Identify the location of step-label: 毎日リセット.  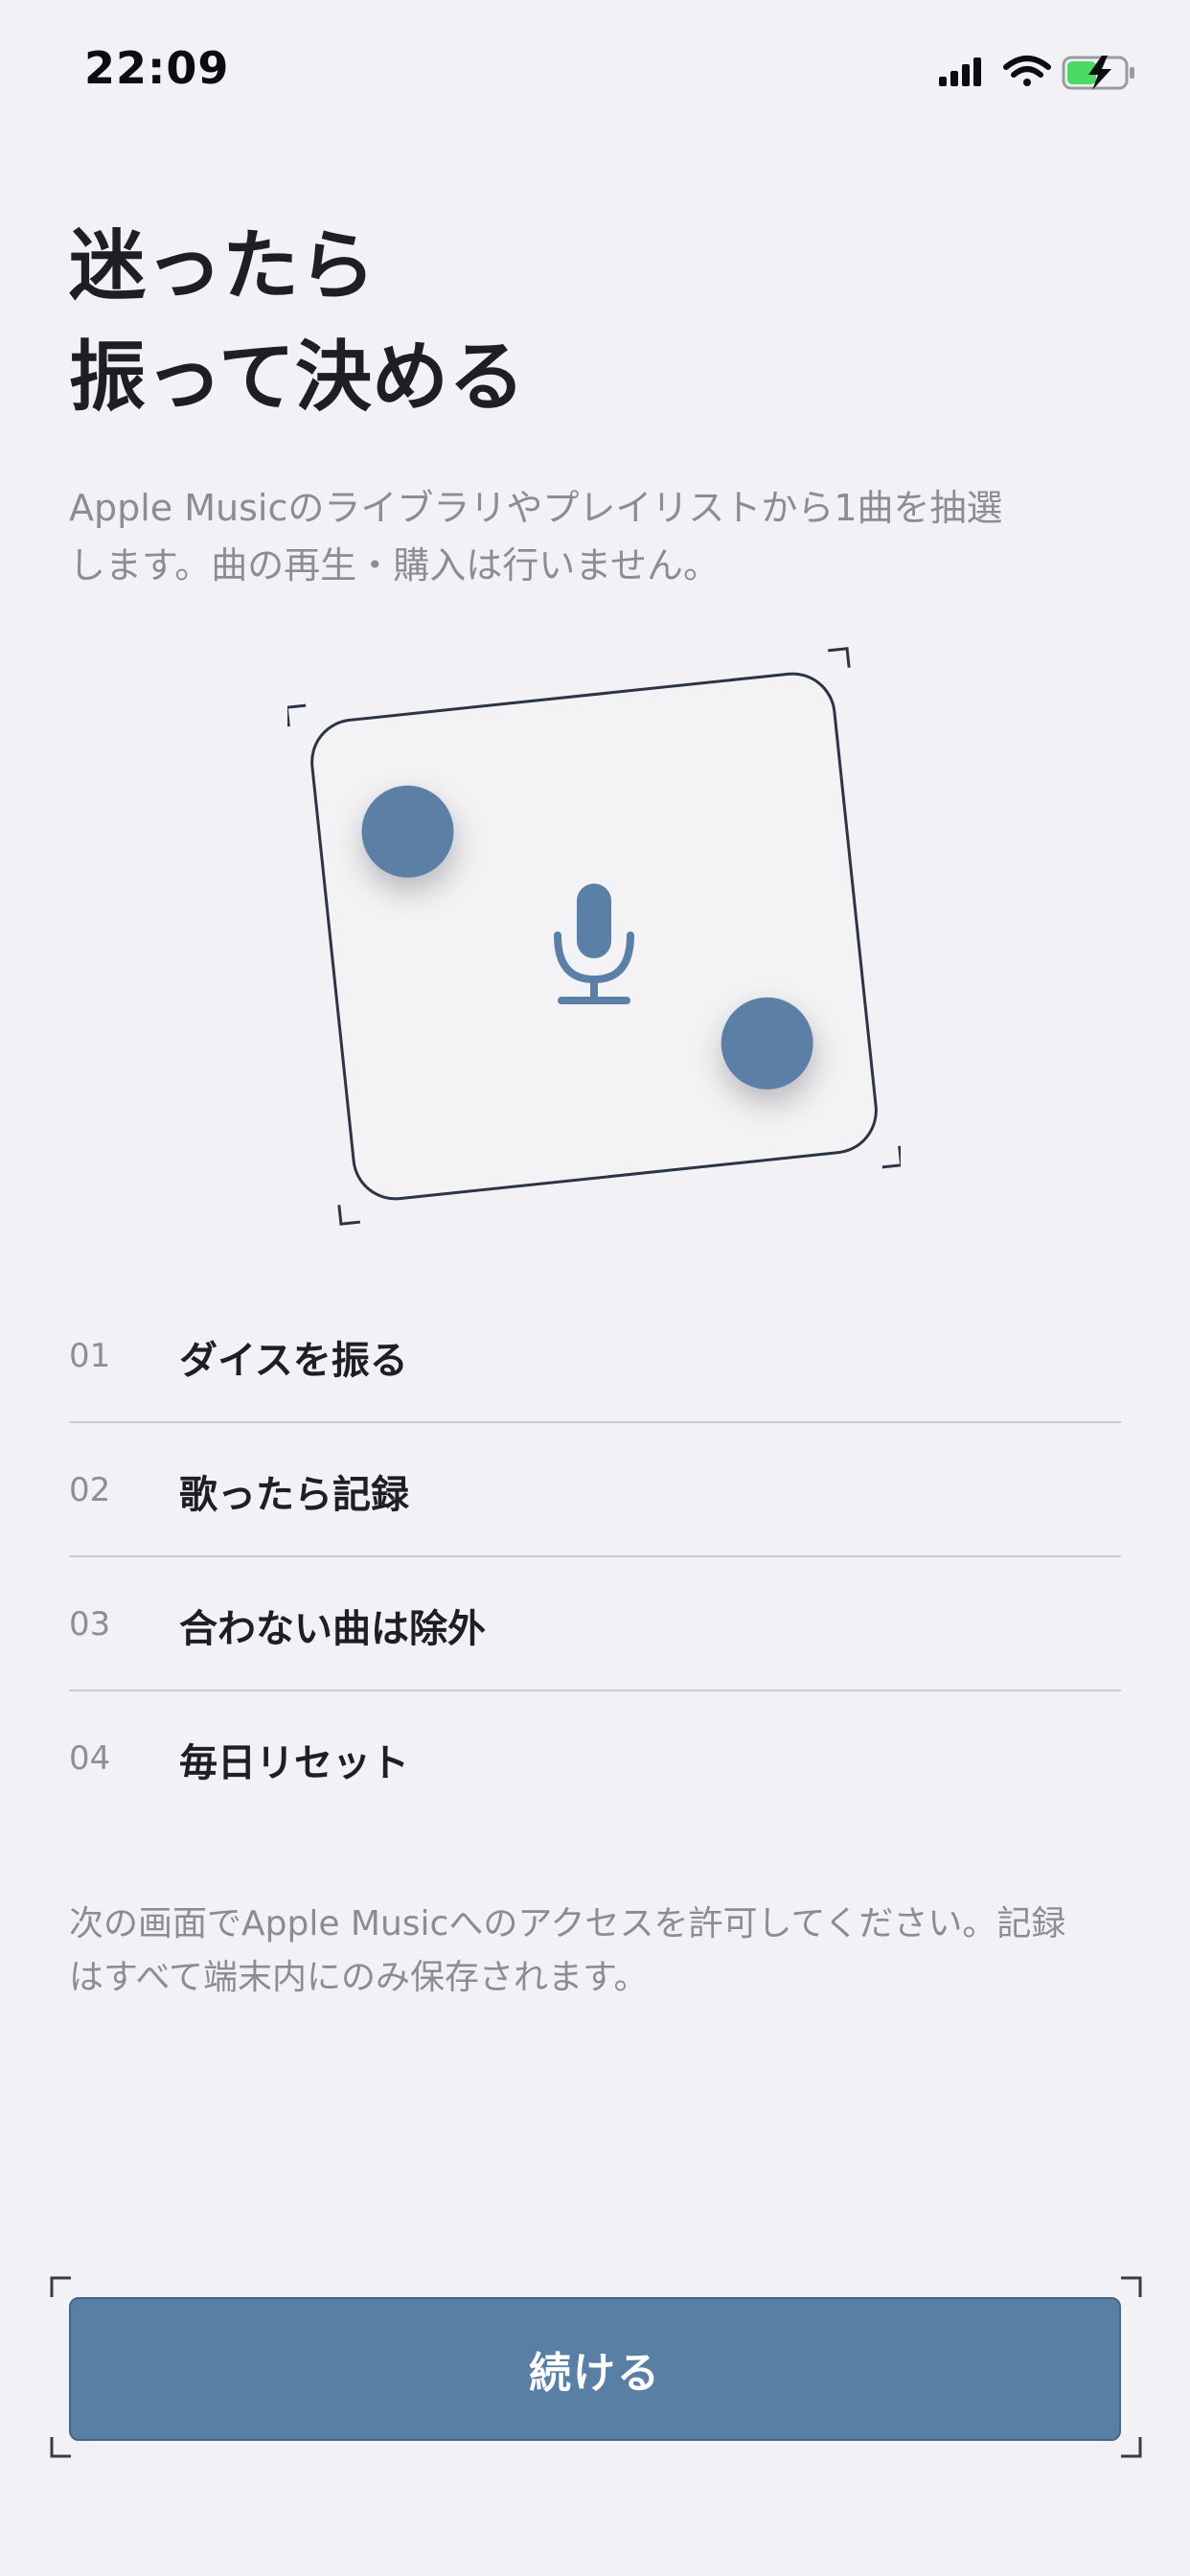
(294, 1763).